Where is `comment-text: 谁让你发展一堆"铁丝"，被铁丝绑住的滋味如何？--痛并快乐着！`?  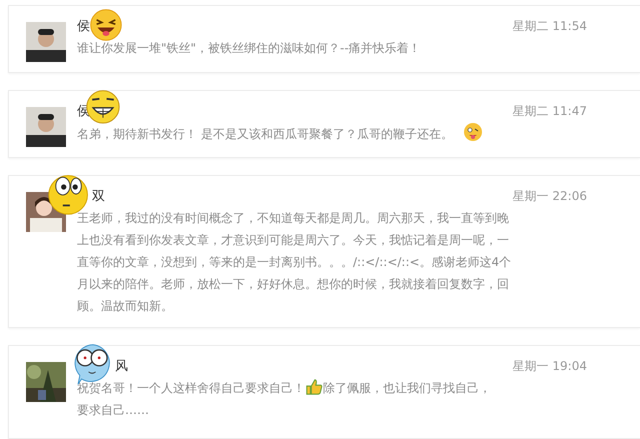 comment-text: 谁让你发展一堆"铁丝"，被铁丝绑住的滋味如何？--痛并快乐着！ is located at coordinates (249, 48).